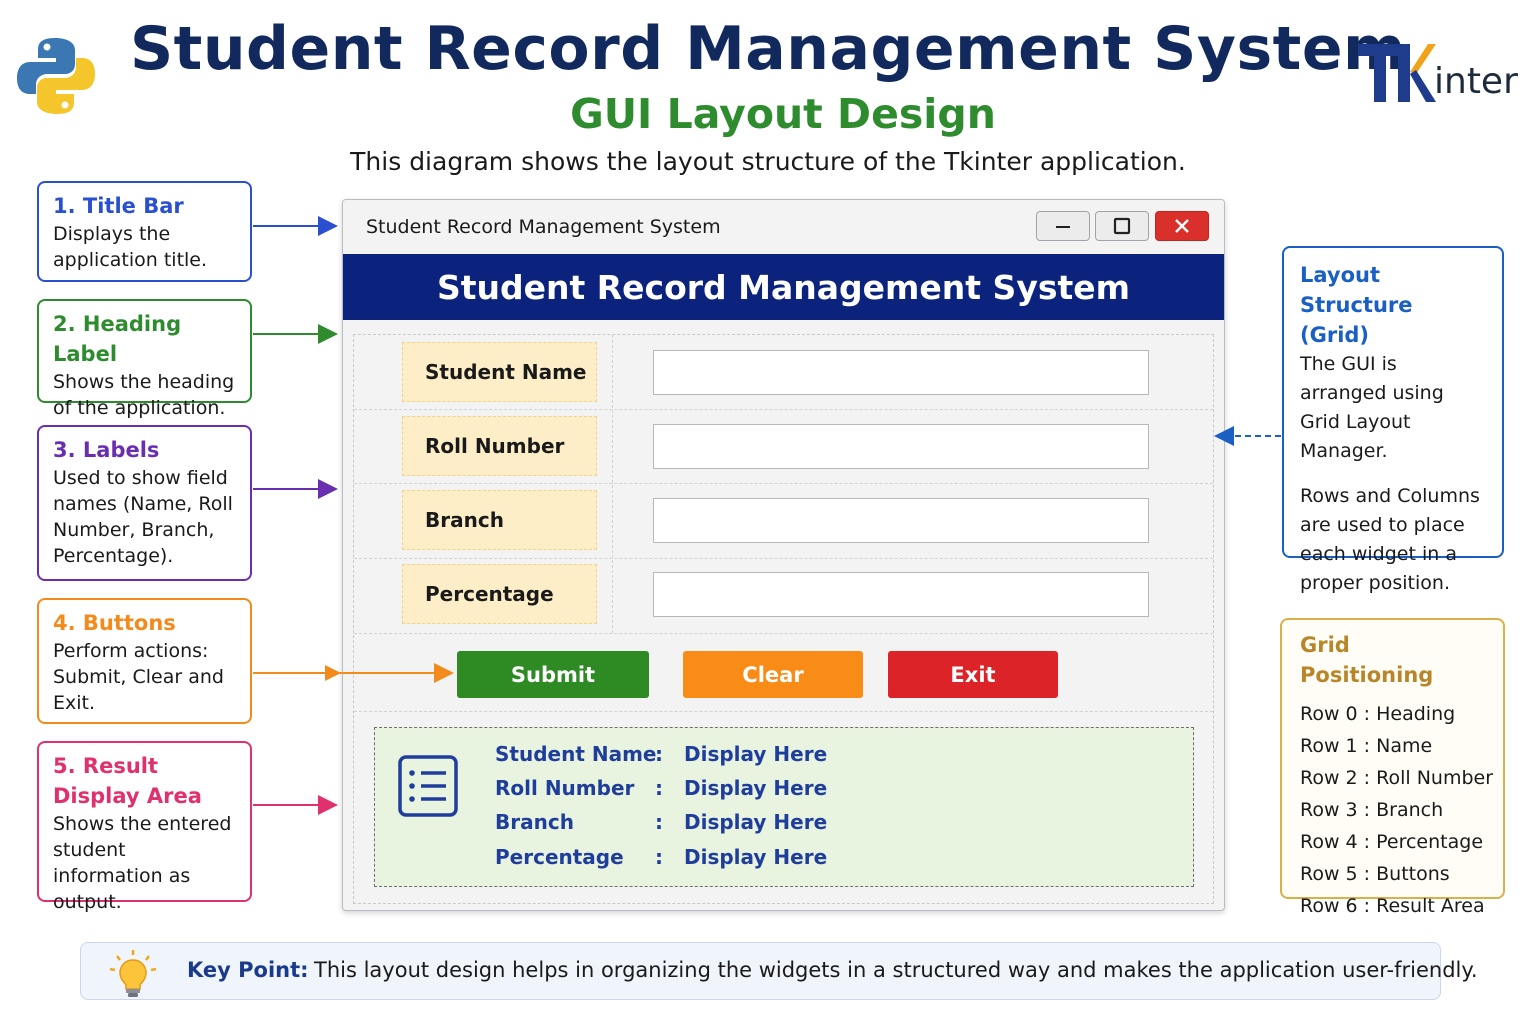 Image resolution: width=1536 pixels, height=1024 pixels. I want to click on callout-body: Displays the application title., so click(130, 247).